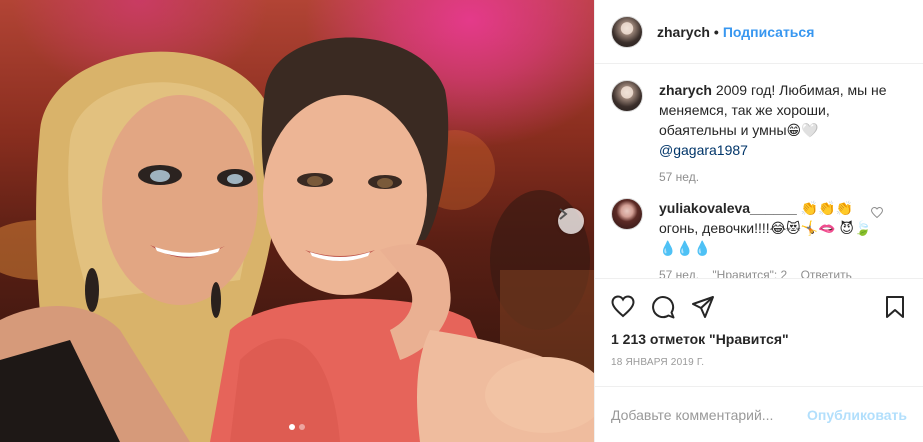 Image resolution: width=923 pixels, height=442 pixels. I want to click on comment-likes: "Нравится": 2, so click(749, 273).